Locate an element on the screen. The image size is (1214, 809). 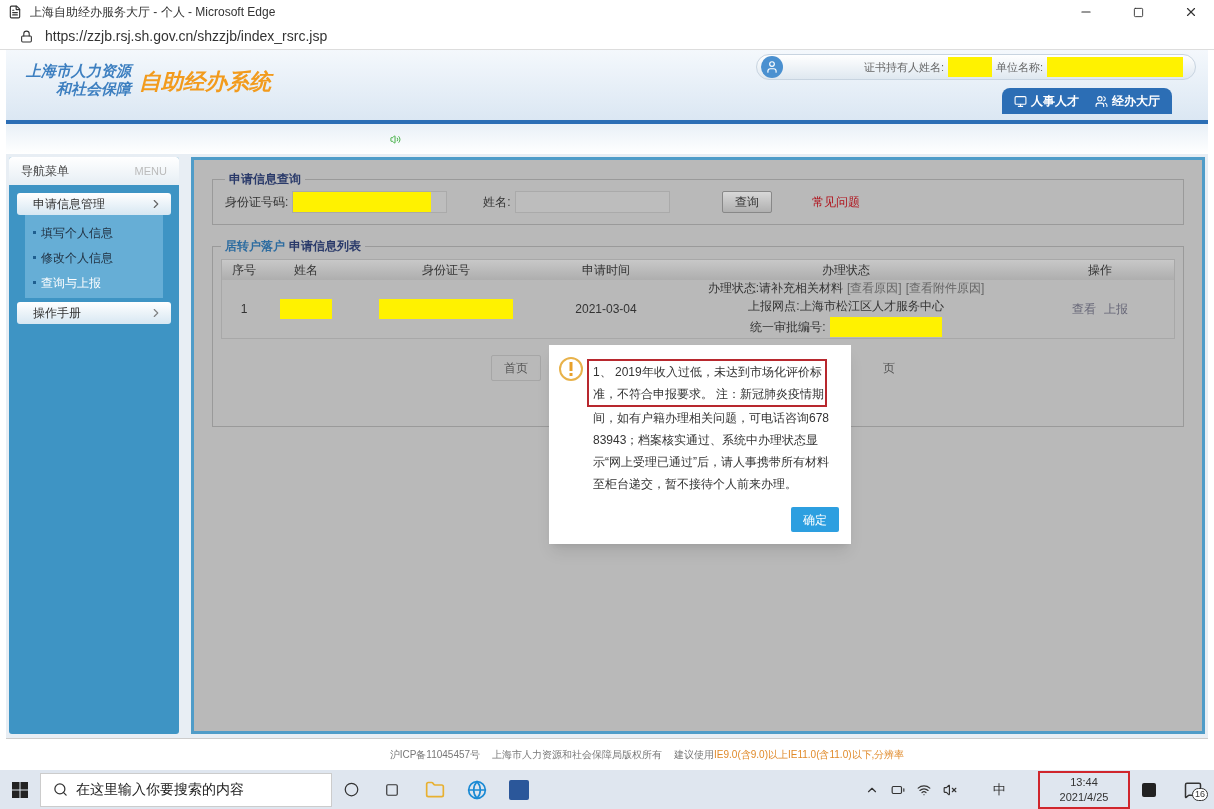
page-icon is located at coordinates (15, 12).